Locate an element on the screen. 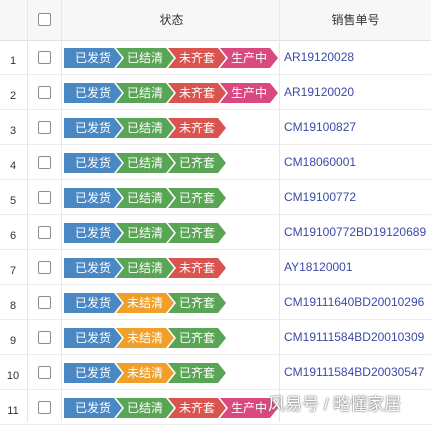 The width and height of the screenshot is (431, 432). order-number-link: AY18120001 is located at coordinates (318, 267).